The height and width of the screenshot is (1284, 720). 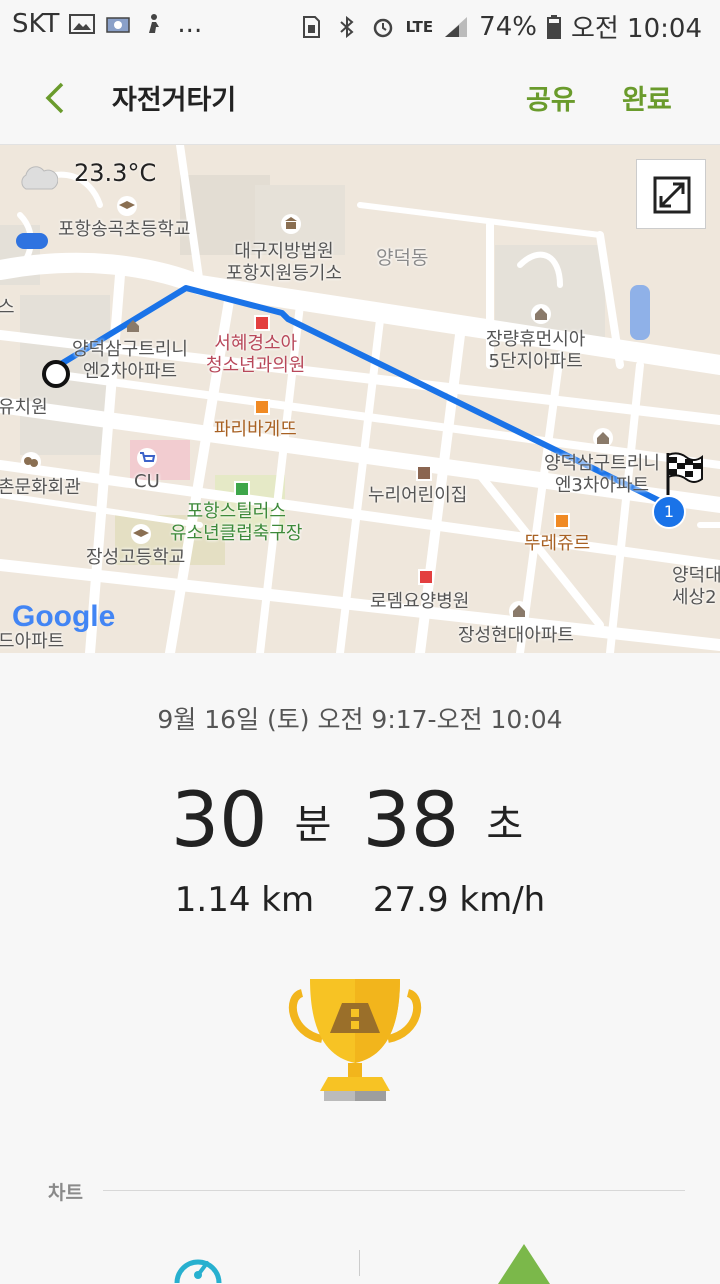 I want to click on duration-seconds: 38, so click(x=411, y=819).